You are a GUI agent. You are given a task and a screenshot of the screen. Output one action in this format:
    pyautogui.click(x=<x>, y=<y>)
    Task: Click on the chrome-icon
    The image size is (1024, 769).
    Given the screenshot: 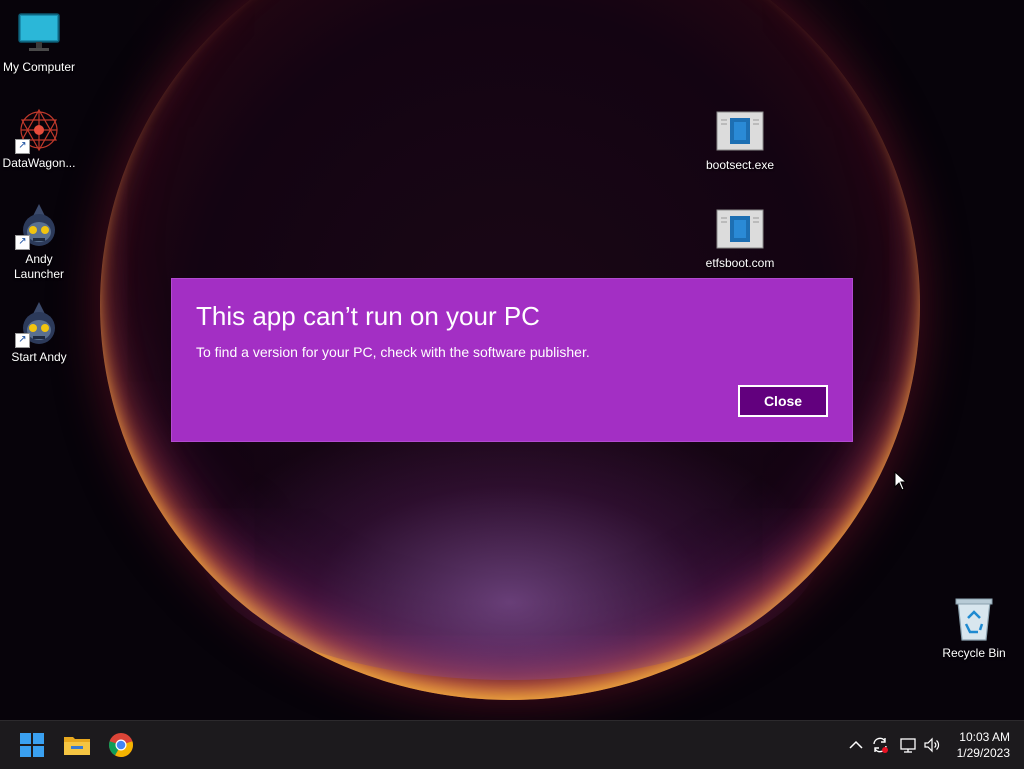 What is the action you would take?
    pyautogui.click(x=121, y=745)
    